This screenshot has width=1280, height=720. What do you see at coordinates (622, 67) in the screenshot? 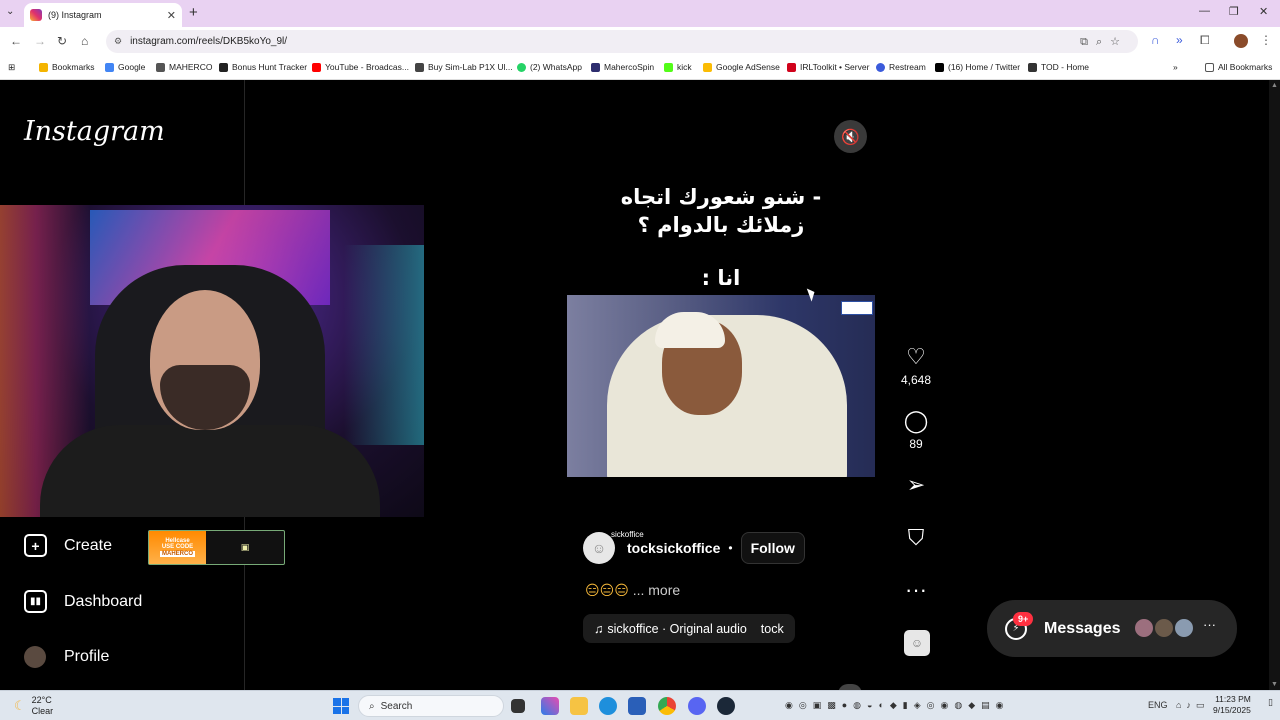
I see `bookmark-item: MahercoSpin` at bounding box center [622, 67].